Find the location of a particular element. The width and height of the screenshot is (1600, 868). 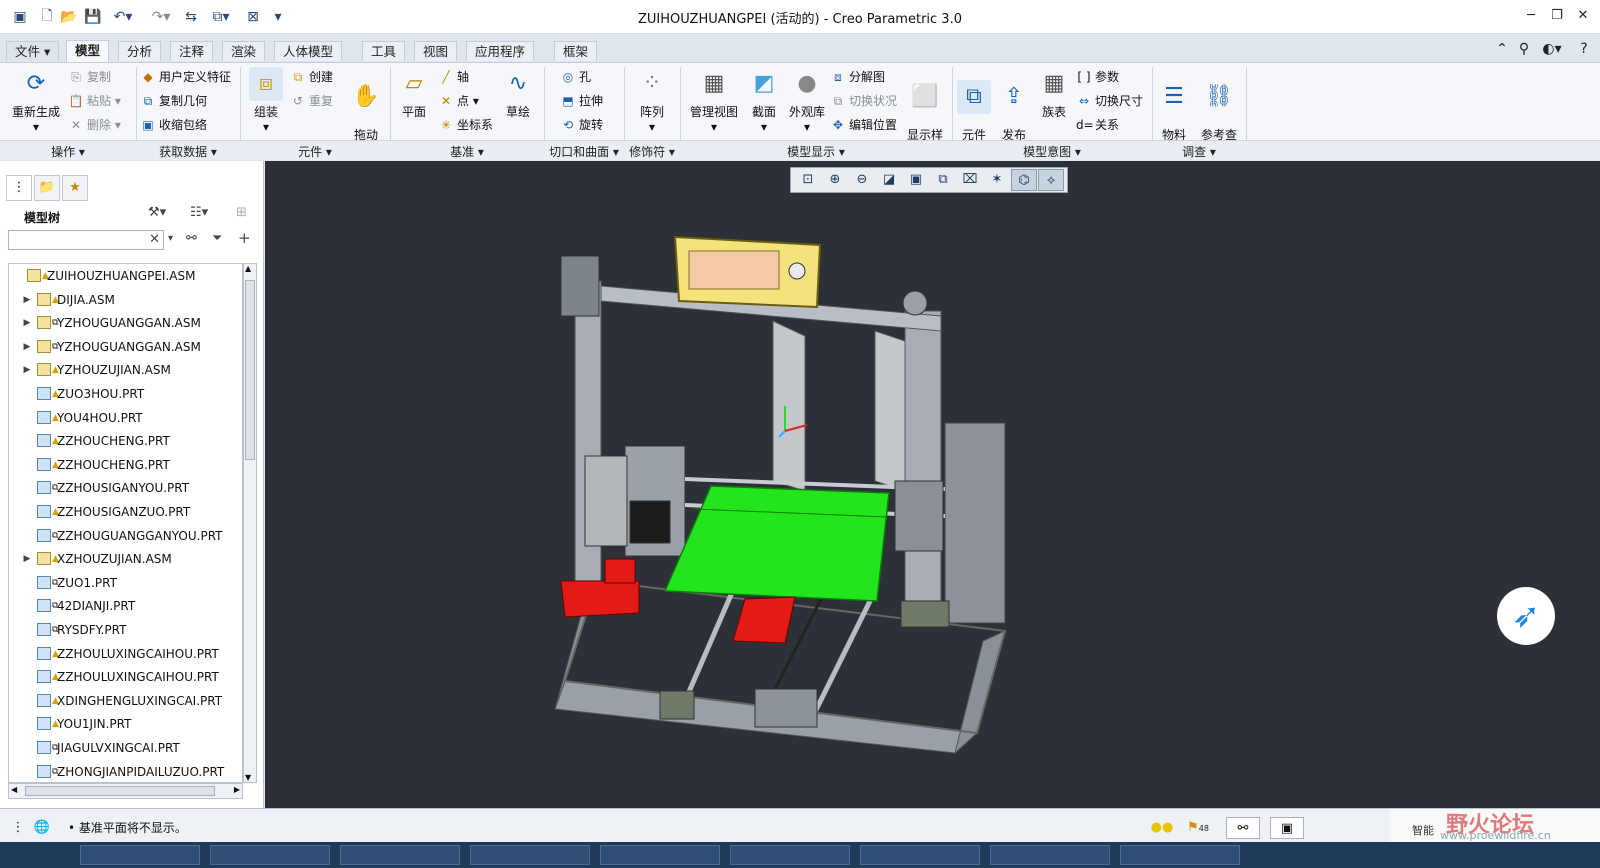

tree-node: ⧉ ZZHOUGUANGGANYOU.PRT is located at coordinates (125, 536).